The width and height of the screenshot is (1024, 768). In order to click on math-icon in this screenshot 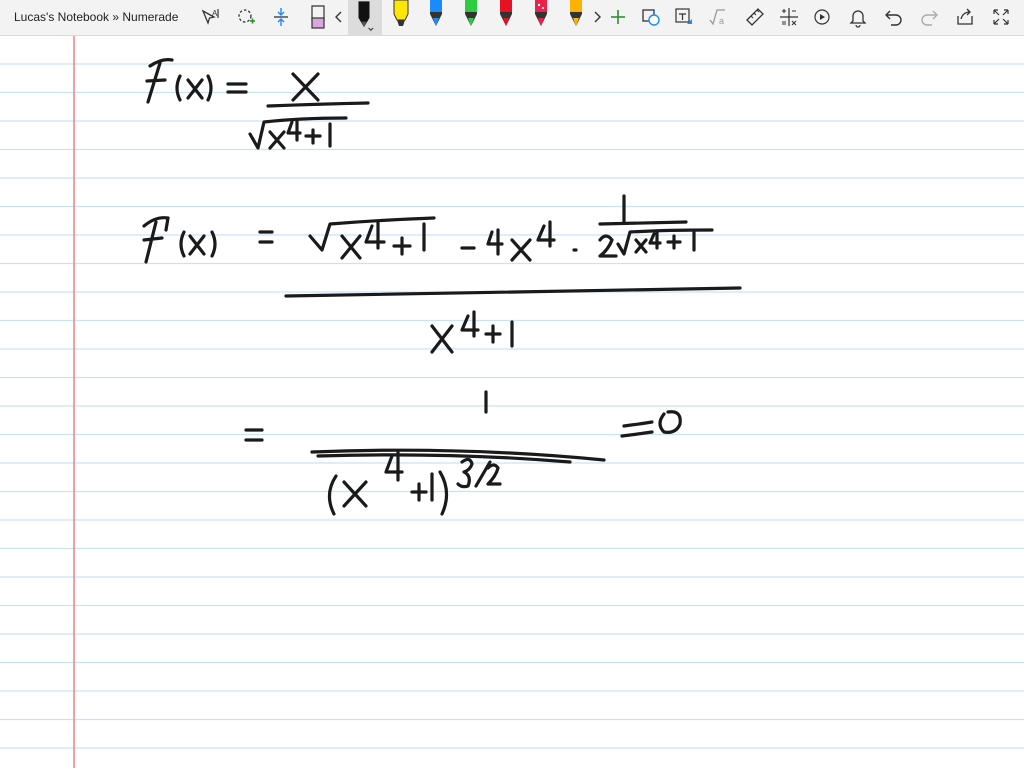, I will do `click(789, 17)`.